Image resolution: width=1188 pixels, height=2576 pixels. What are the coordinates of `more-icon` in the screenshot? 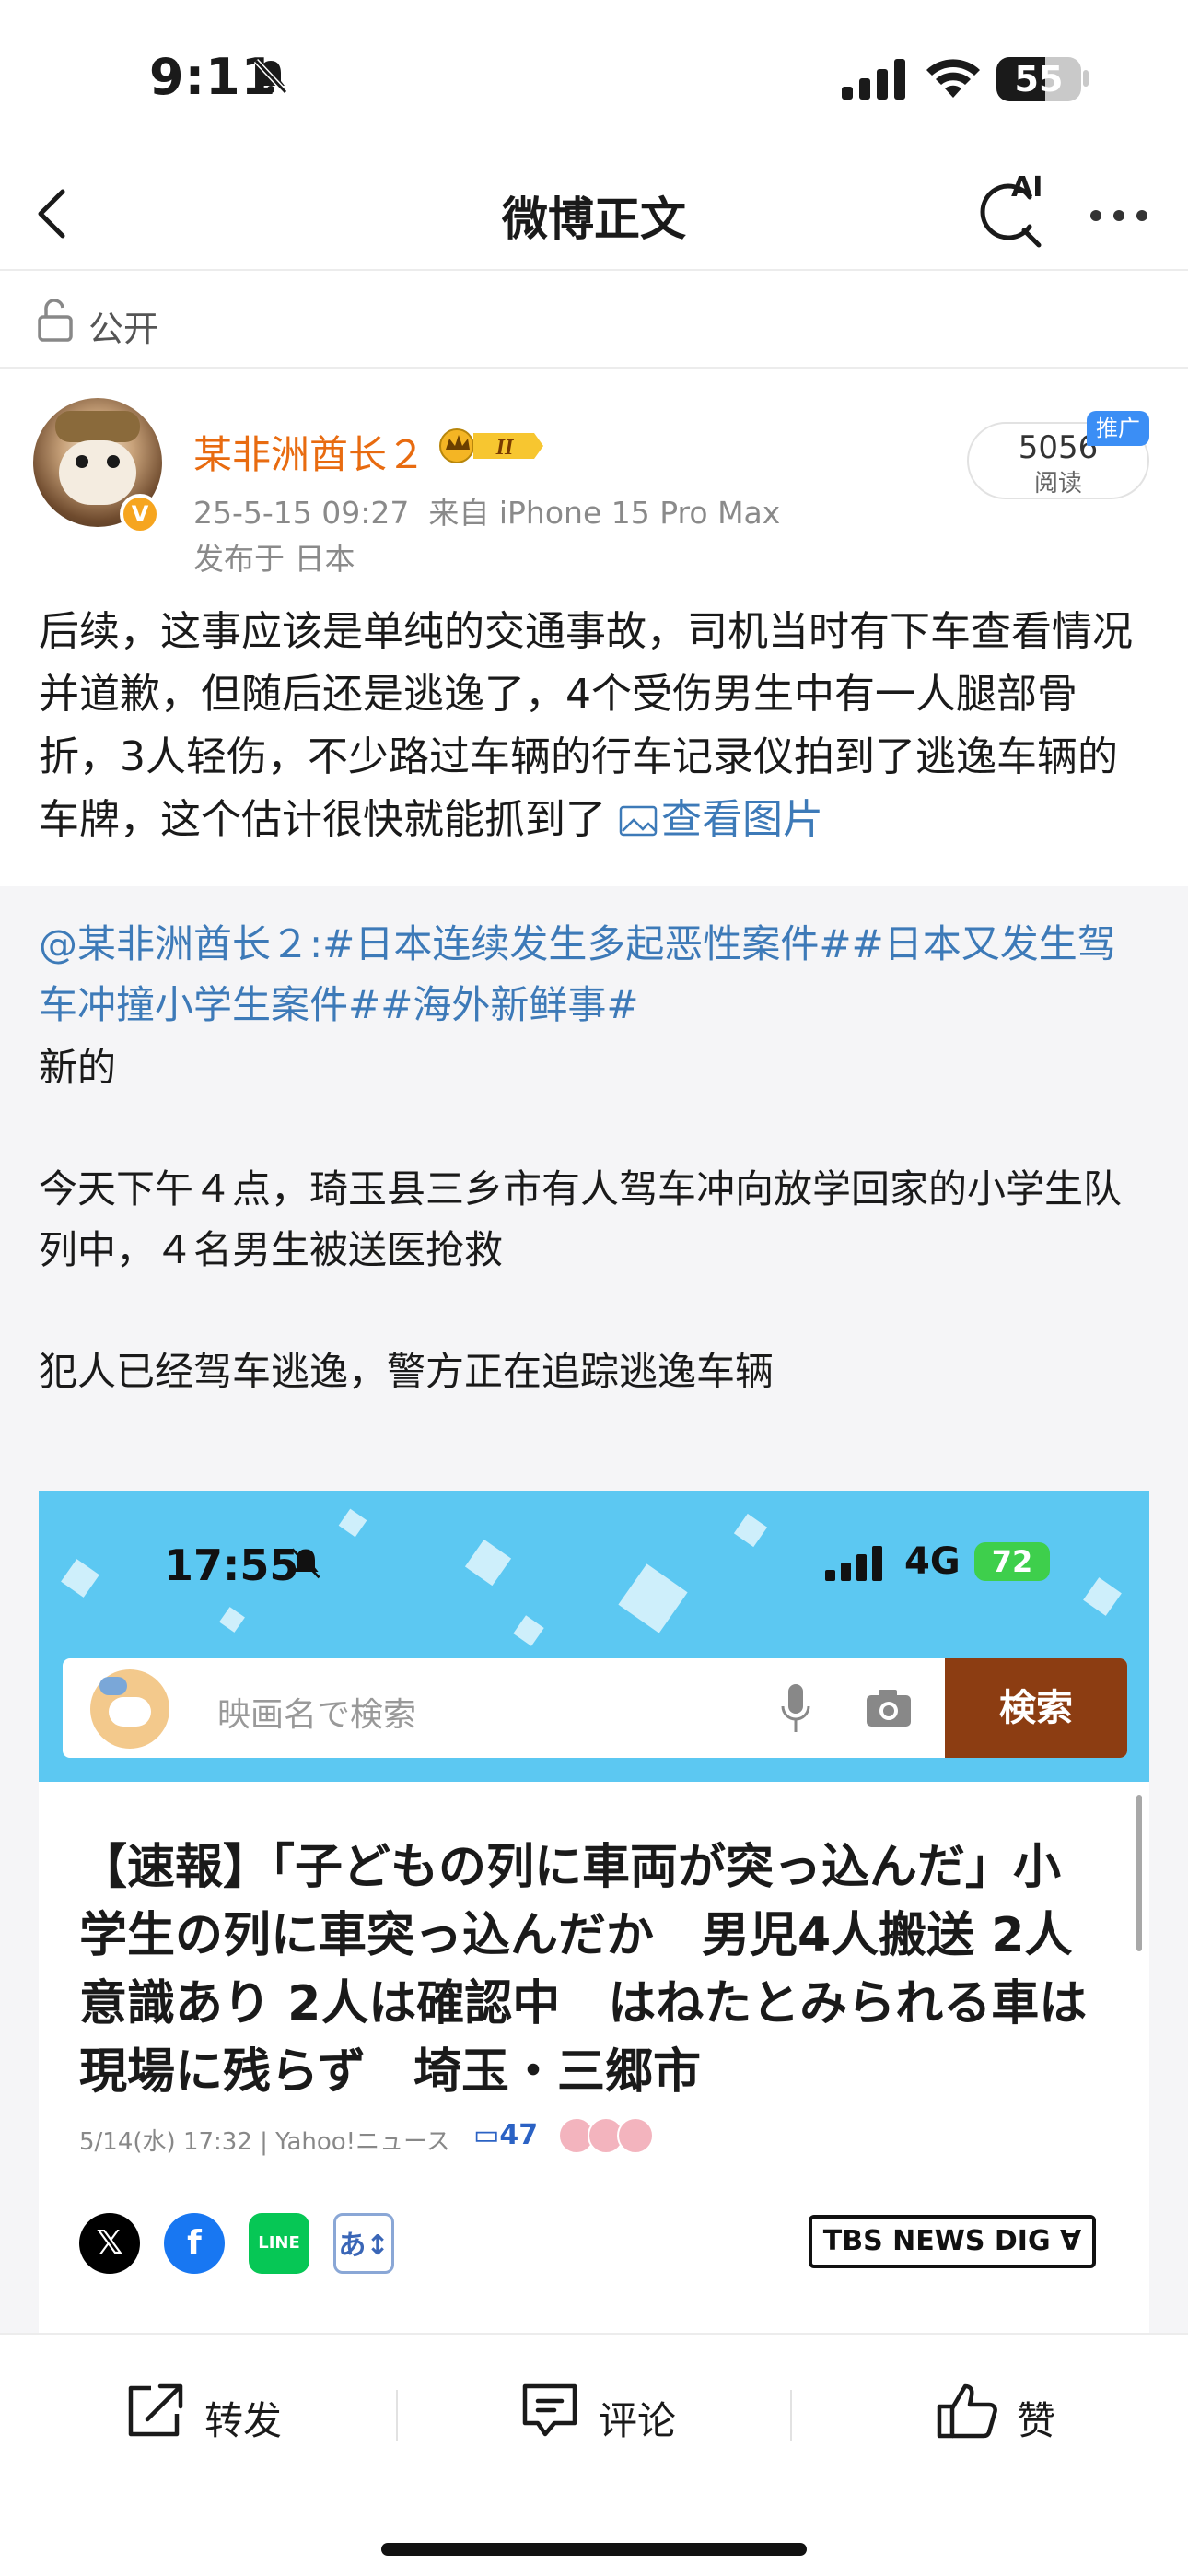 It's located at (1119, 215).